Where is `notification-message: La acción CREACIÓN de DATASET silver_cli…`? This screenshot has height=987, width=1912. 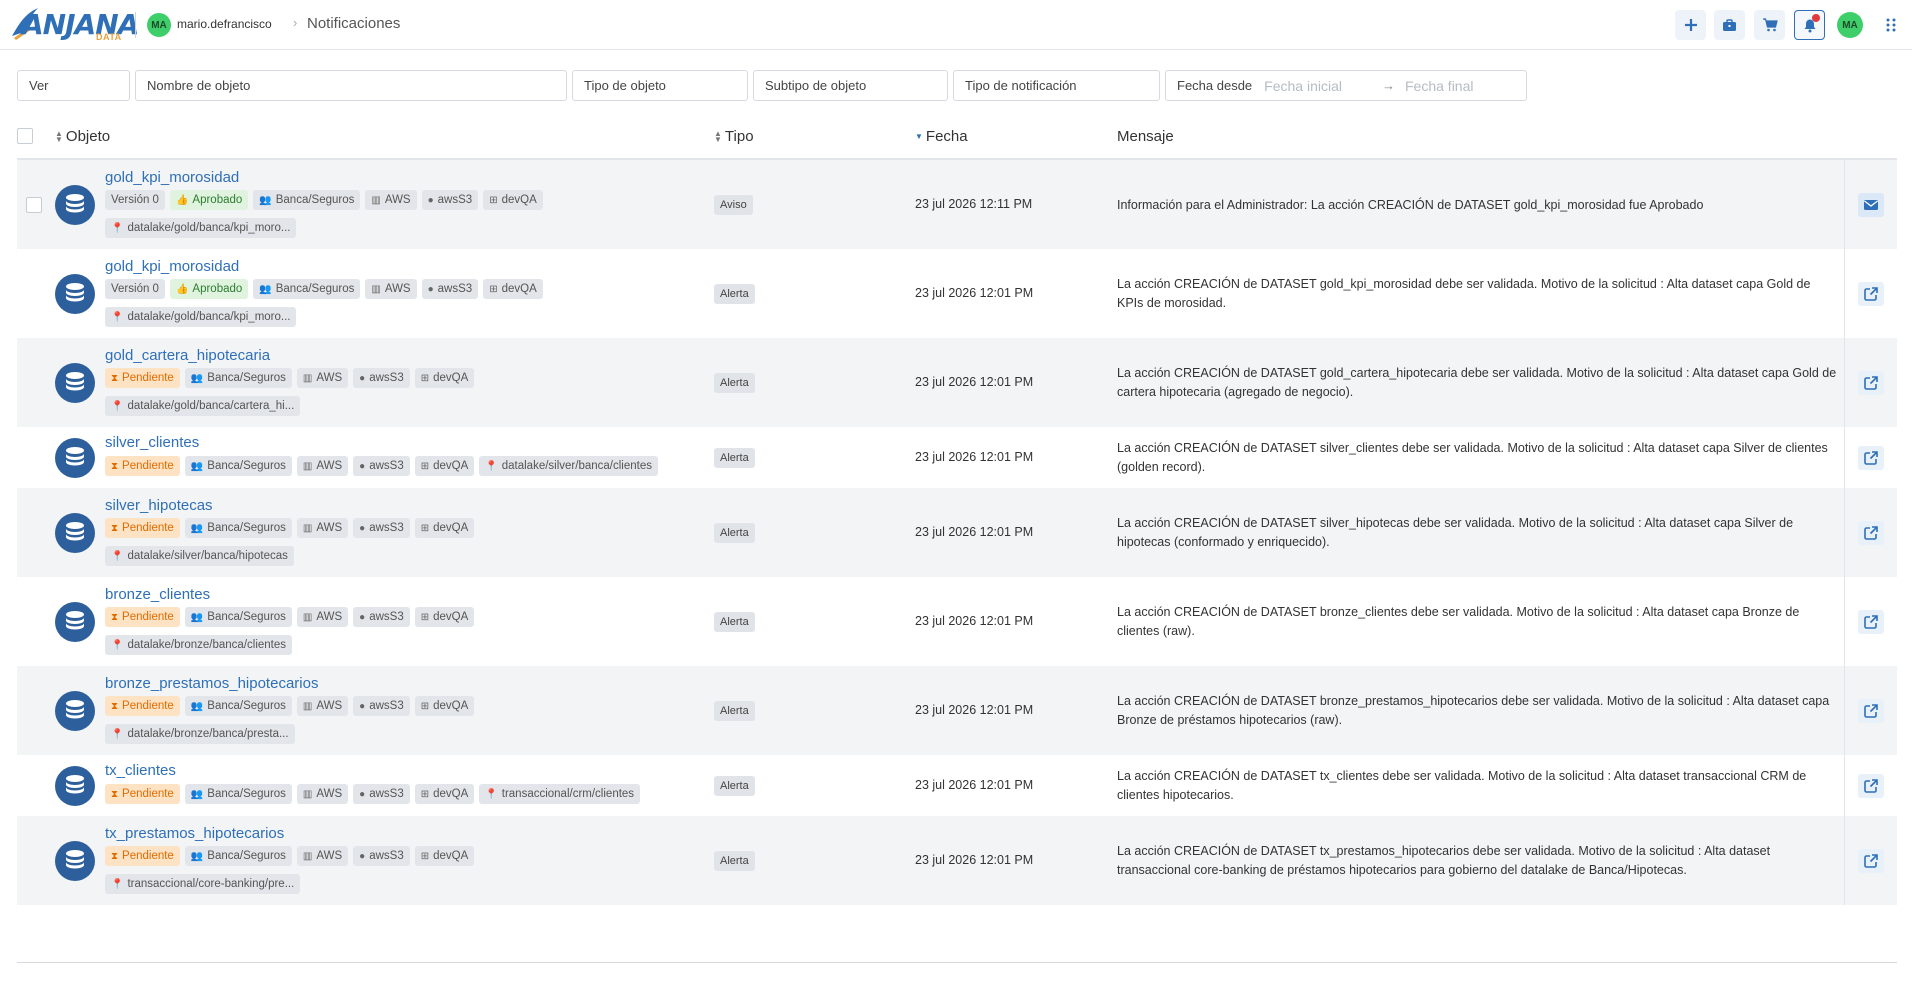 notification-message: La acción CREACIÓN de DATASET silver_cli… is located at coordinates (1472, 457).